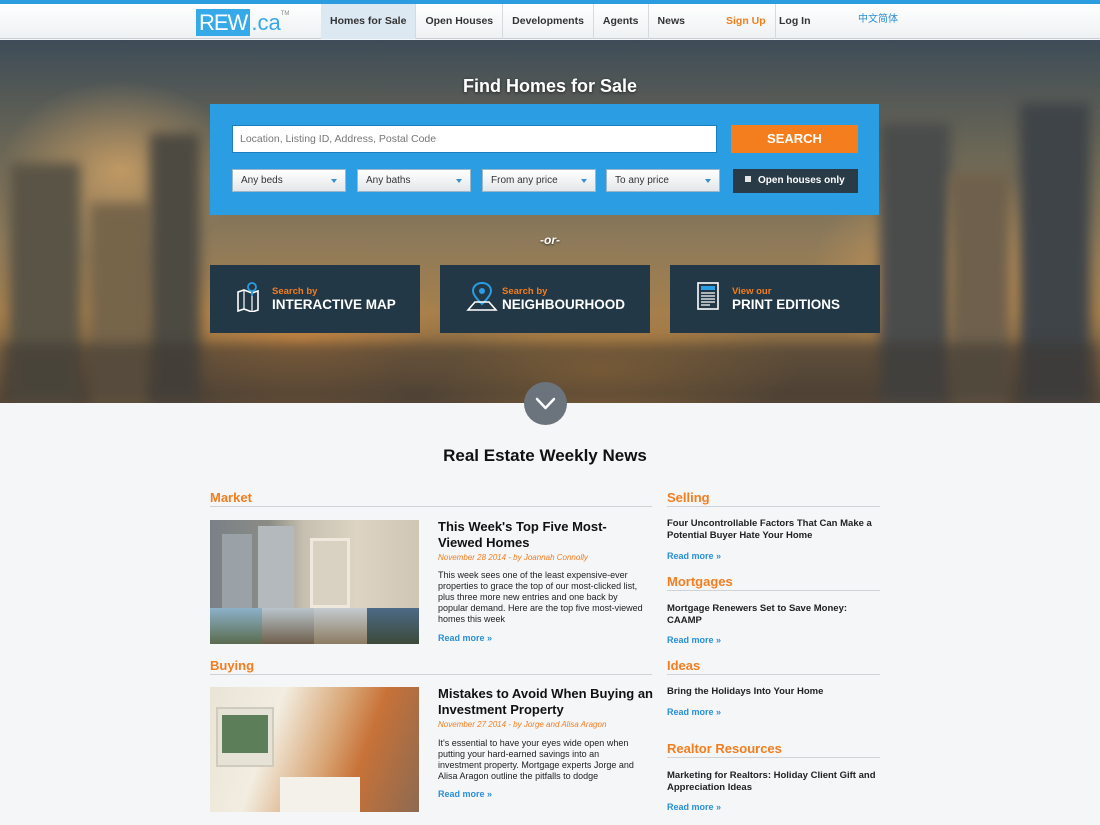 This screenshot has height=825, width=1100. I want to click on logo-ca: .ca, so click(266, 22).